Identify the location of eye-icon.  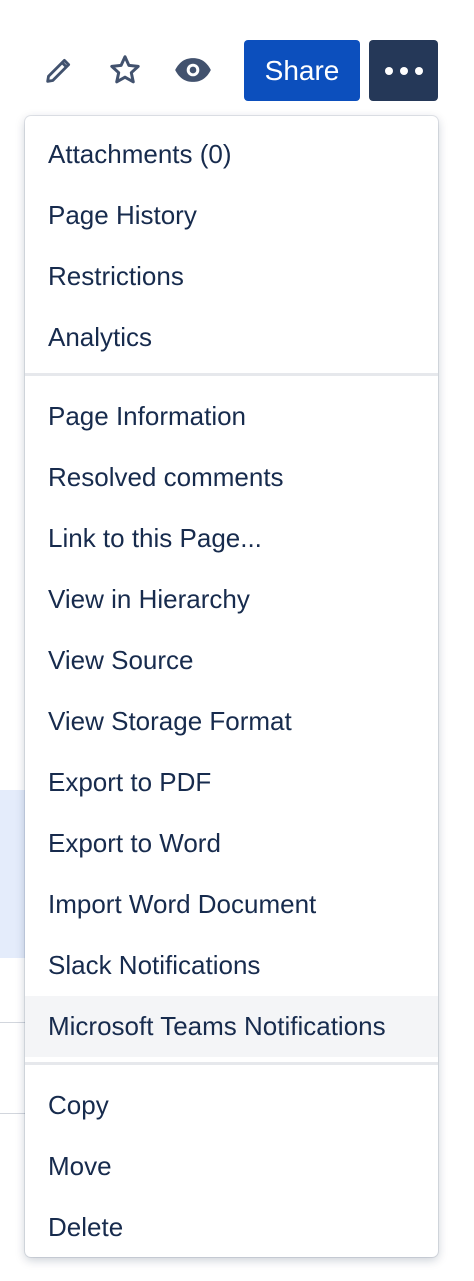
(193, 70).